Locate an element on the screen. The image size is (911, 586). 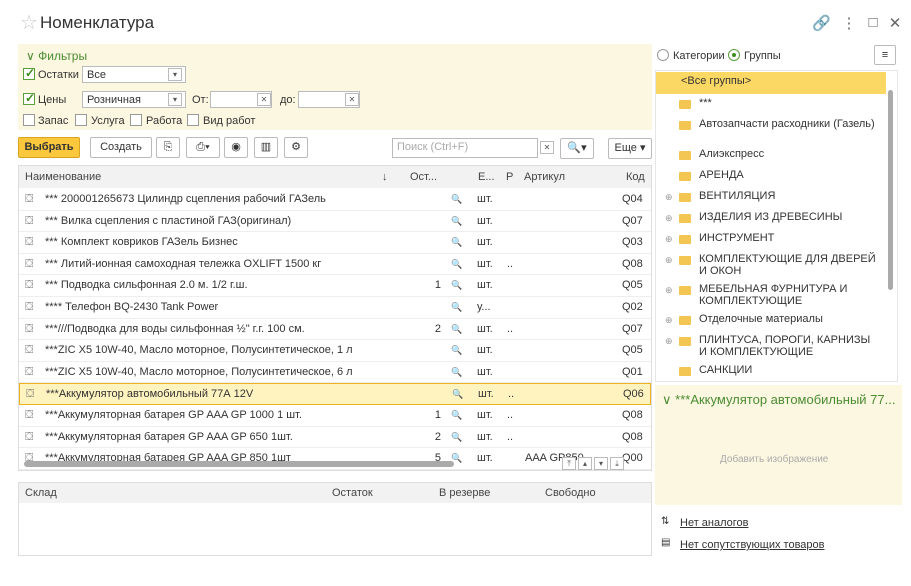
group-item: Алиэкспресс is located at coordinates (771, 158).